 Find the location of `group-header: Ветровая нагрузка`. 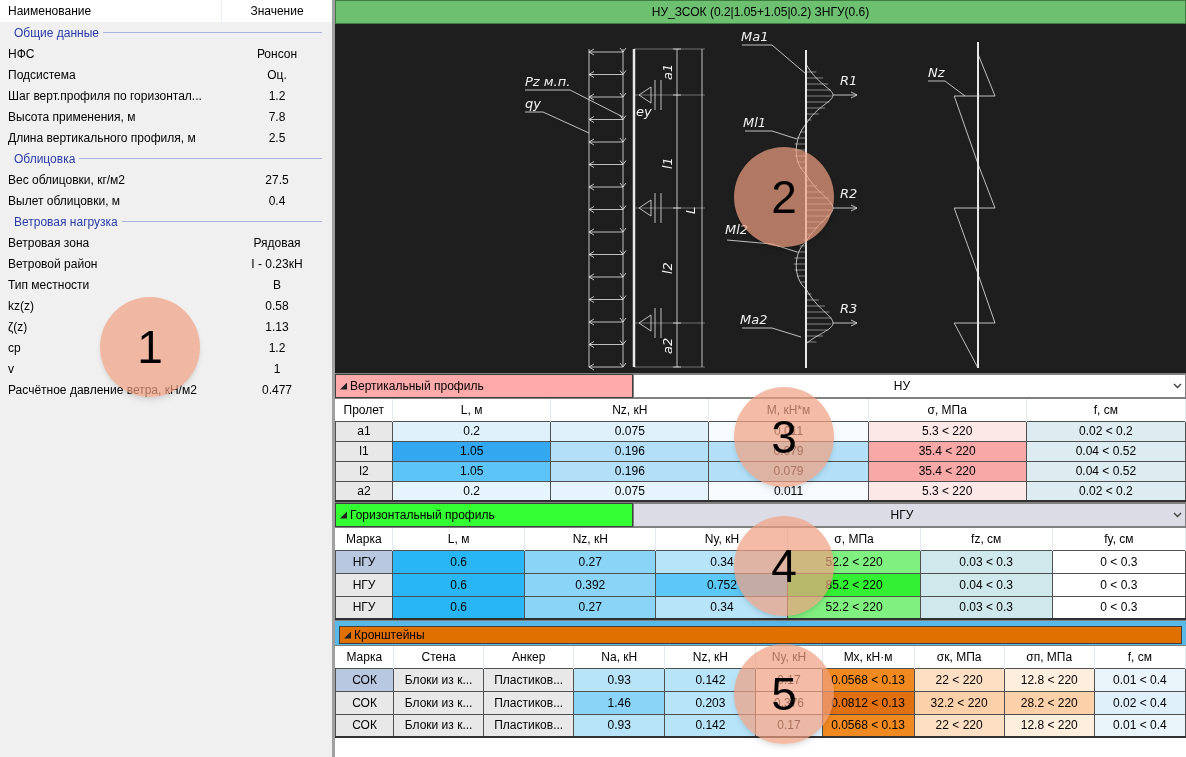

group-header: Ветровая нагрузка is located at coordinates (66, 221).